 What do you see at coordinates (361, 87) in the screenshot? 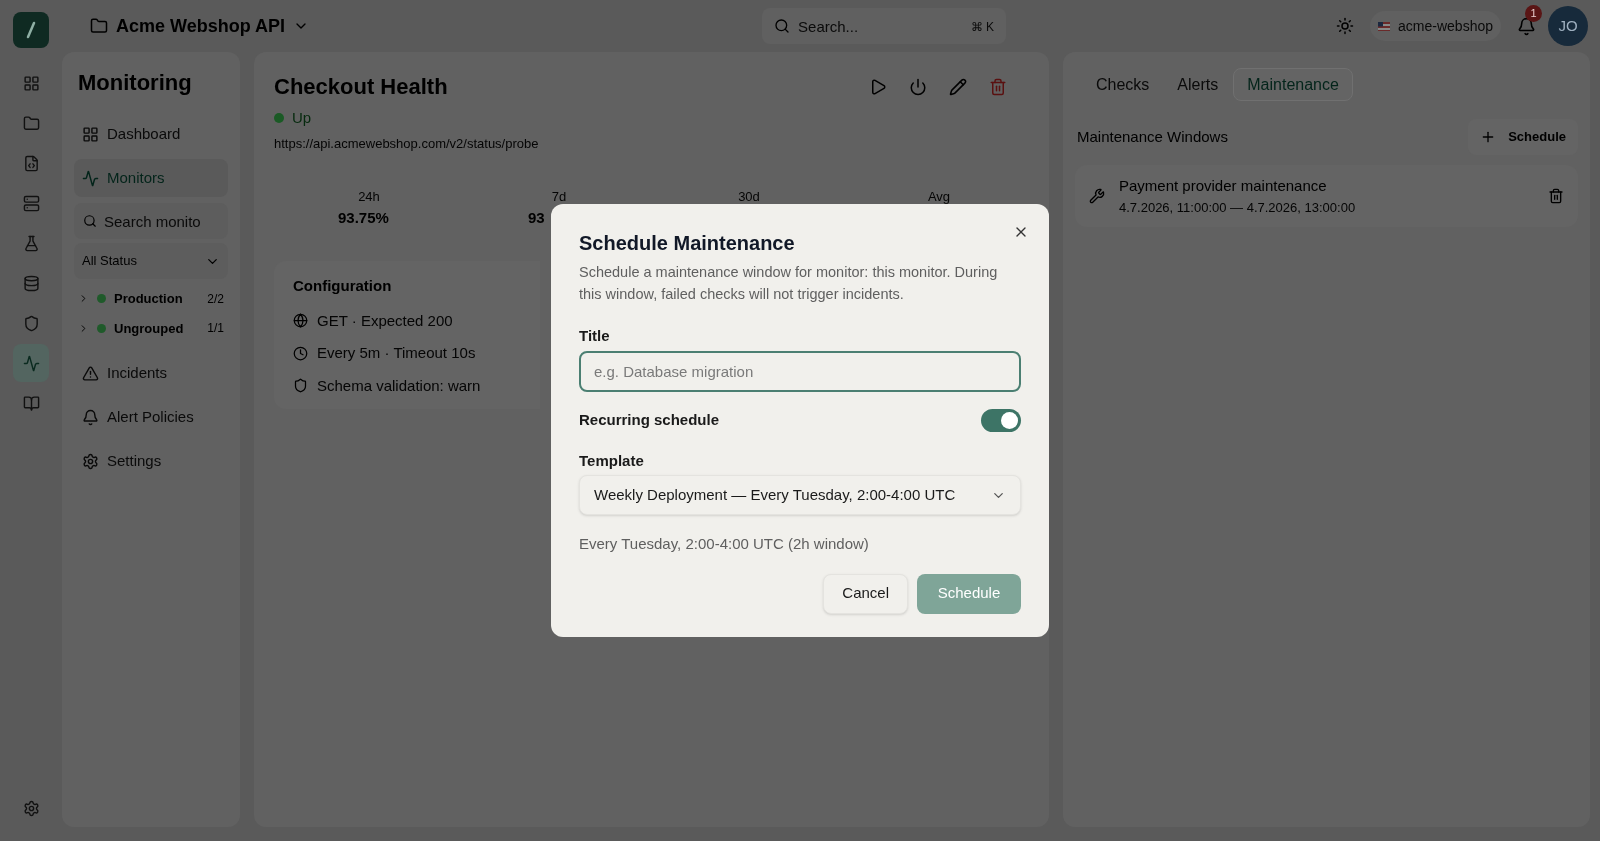
I see `monitor-title: Checkout Health` at bounding box center [361, 87].